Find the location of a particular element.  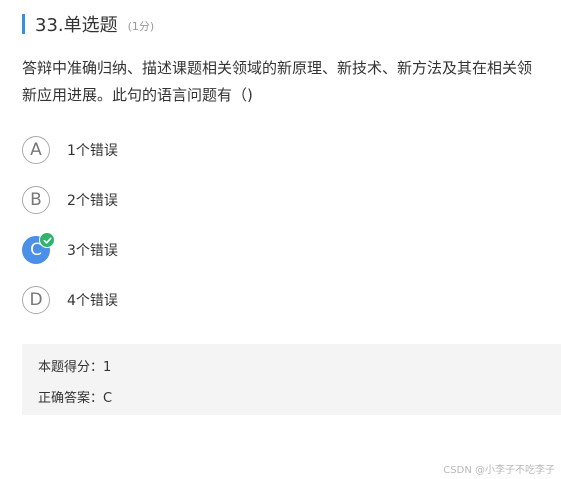

score-label: 本题得分： is located at coordinates (71, 367).